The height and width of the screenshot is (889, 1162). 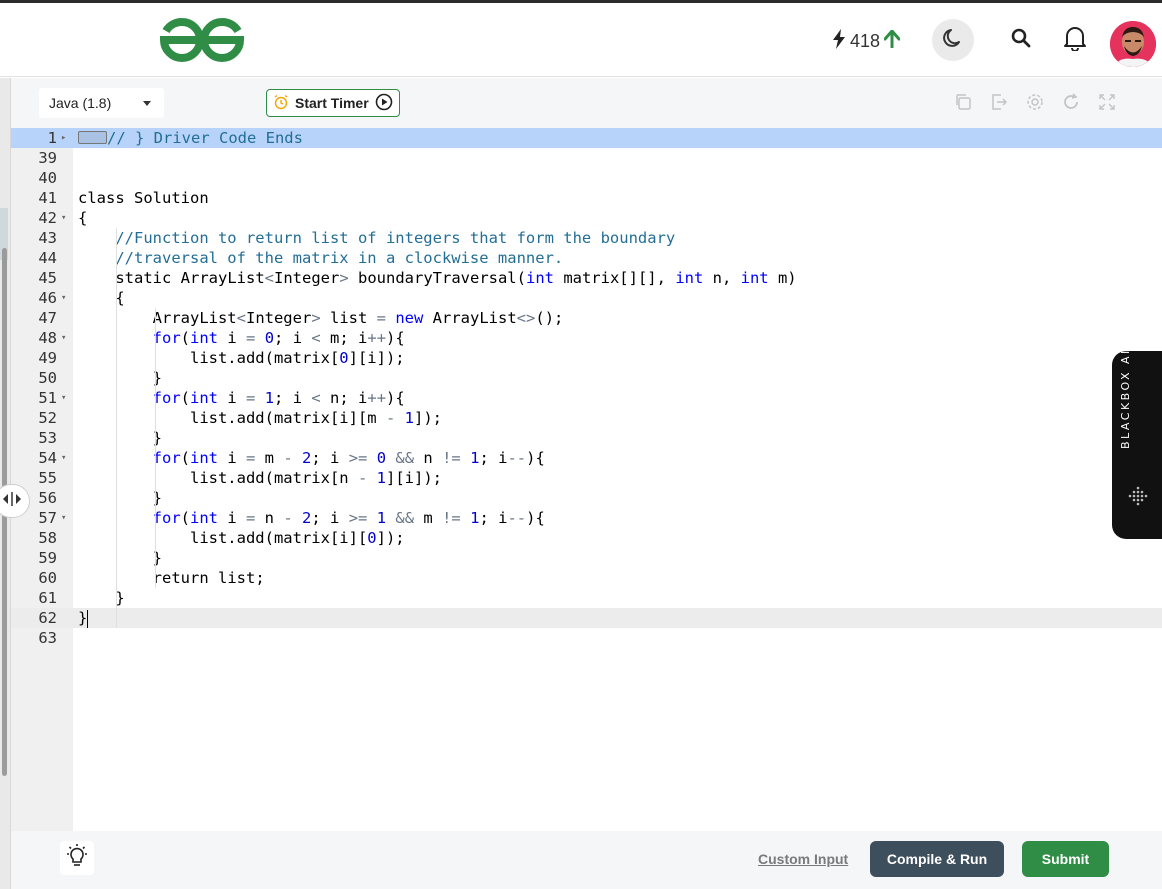 I want to click on code-line: 51 ▾ for(int i = 1; i < n; i++){, so click(x=586, y=398).